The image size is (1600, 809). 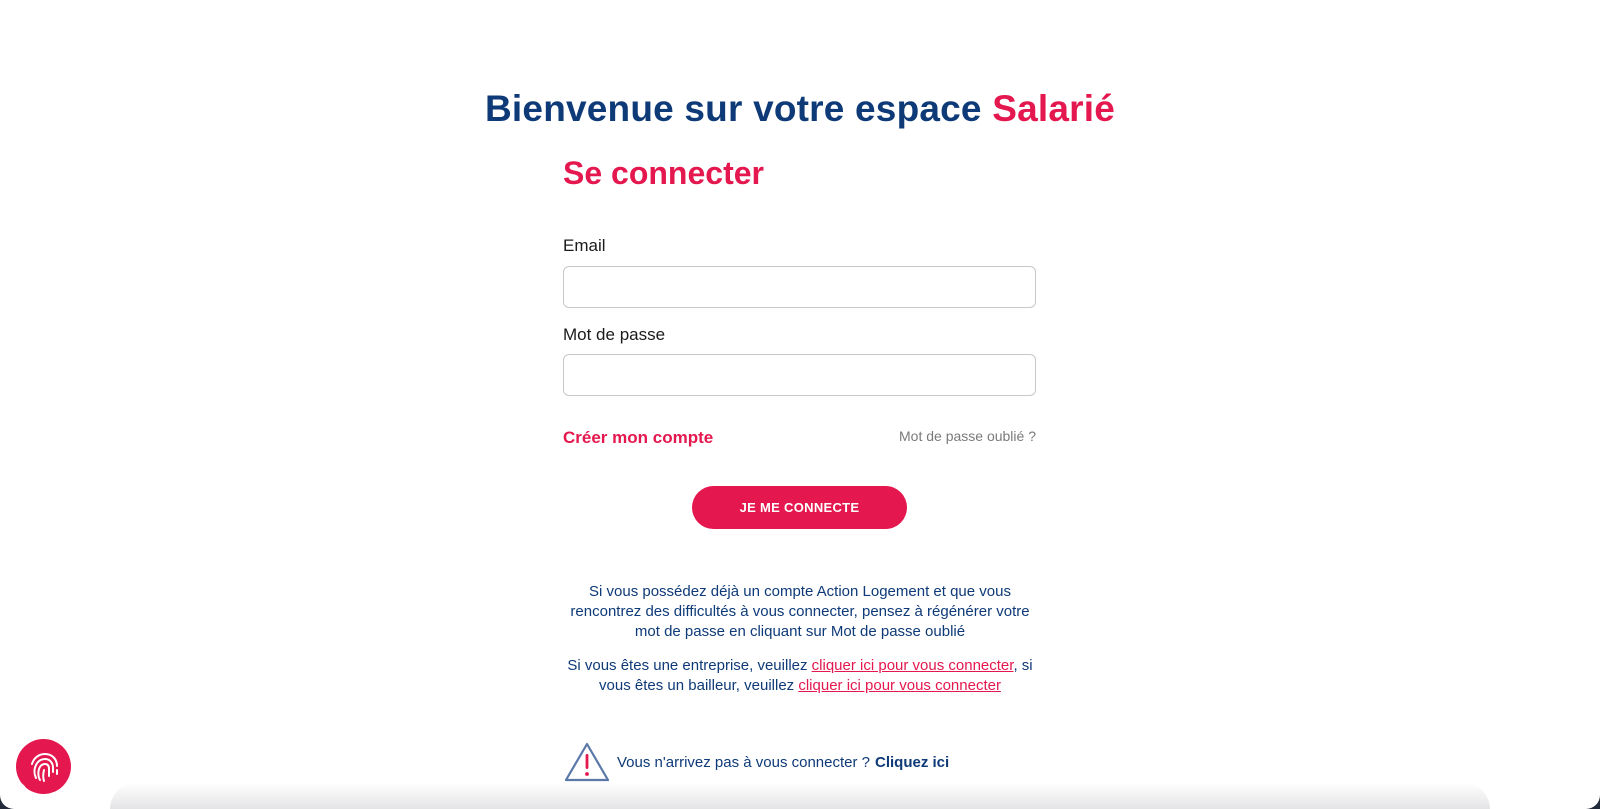 What do you see at coordinates (663, 173) in the screenshot?
I see `login-heading: Se connecter` at bounding box center [663, 173].